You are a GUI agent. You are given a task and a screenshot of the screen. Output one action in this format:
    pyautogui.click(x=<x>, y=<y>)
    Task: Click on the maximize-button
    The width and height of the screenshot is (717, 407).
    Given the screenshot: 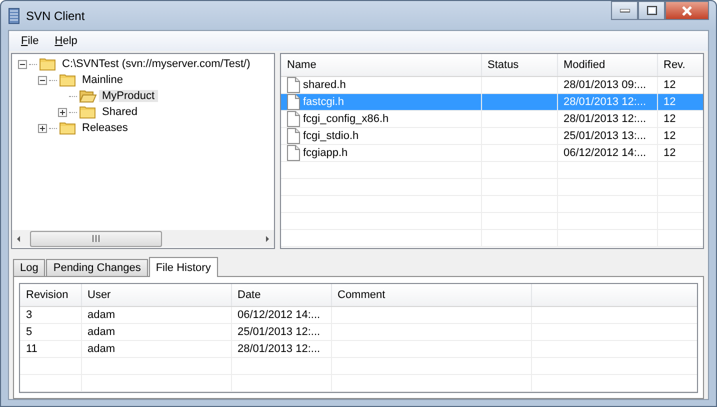 What is the action you would take?
    pyautogui.click(x=651, y=10)
    